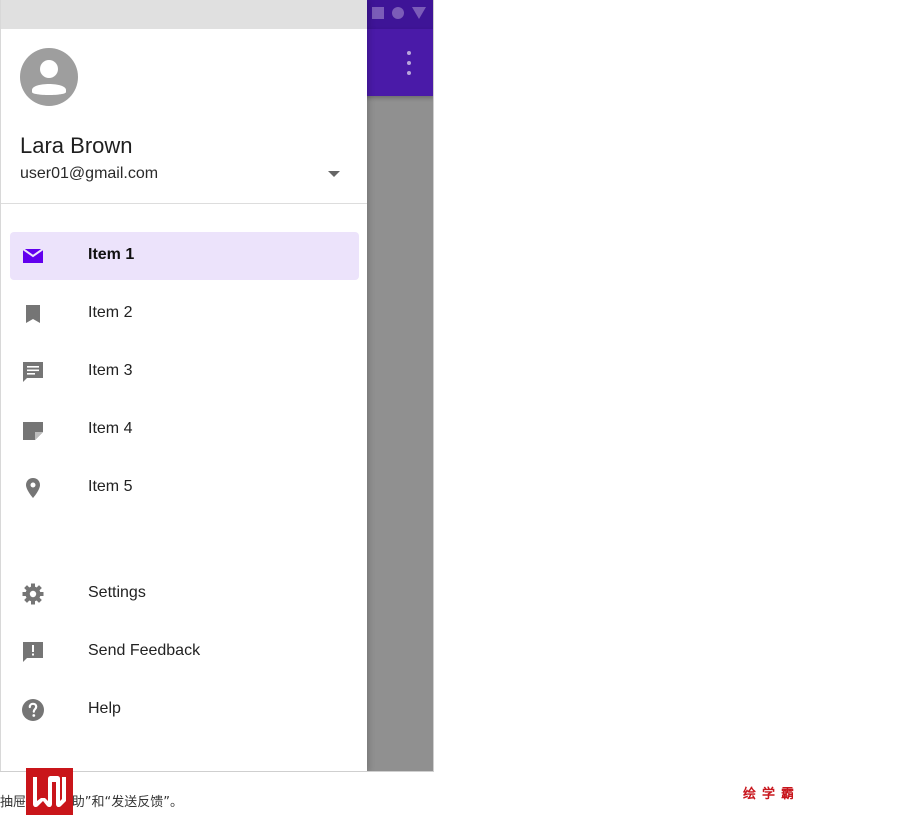 Image resolution: width=899 pixels, height=833 pixels. Describe the element at coordinates (110, 370) in the screenshot. I see `nav-item-label: Item 3` at that location.